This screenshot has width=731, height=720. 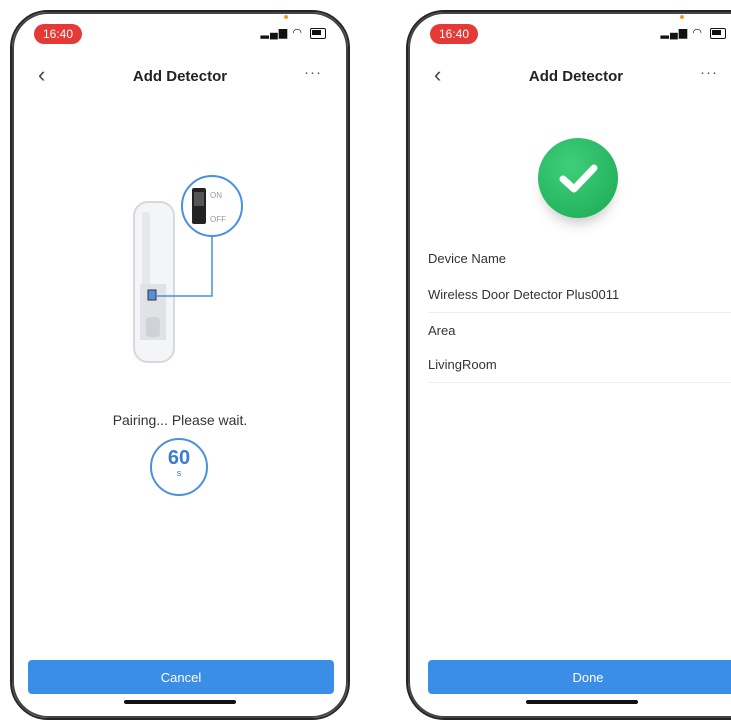 What do you see at coordinates (579, 365) in the screenshot?
I see `area-field: LivingRoom` at bounding box center [579, 365].